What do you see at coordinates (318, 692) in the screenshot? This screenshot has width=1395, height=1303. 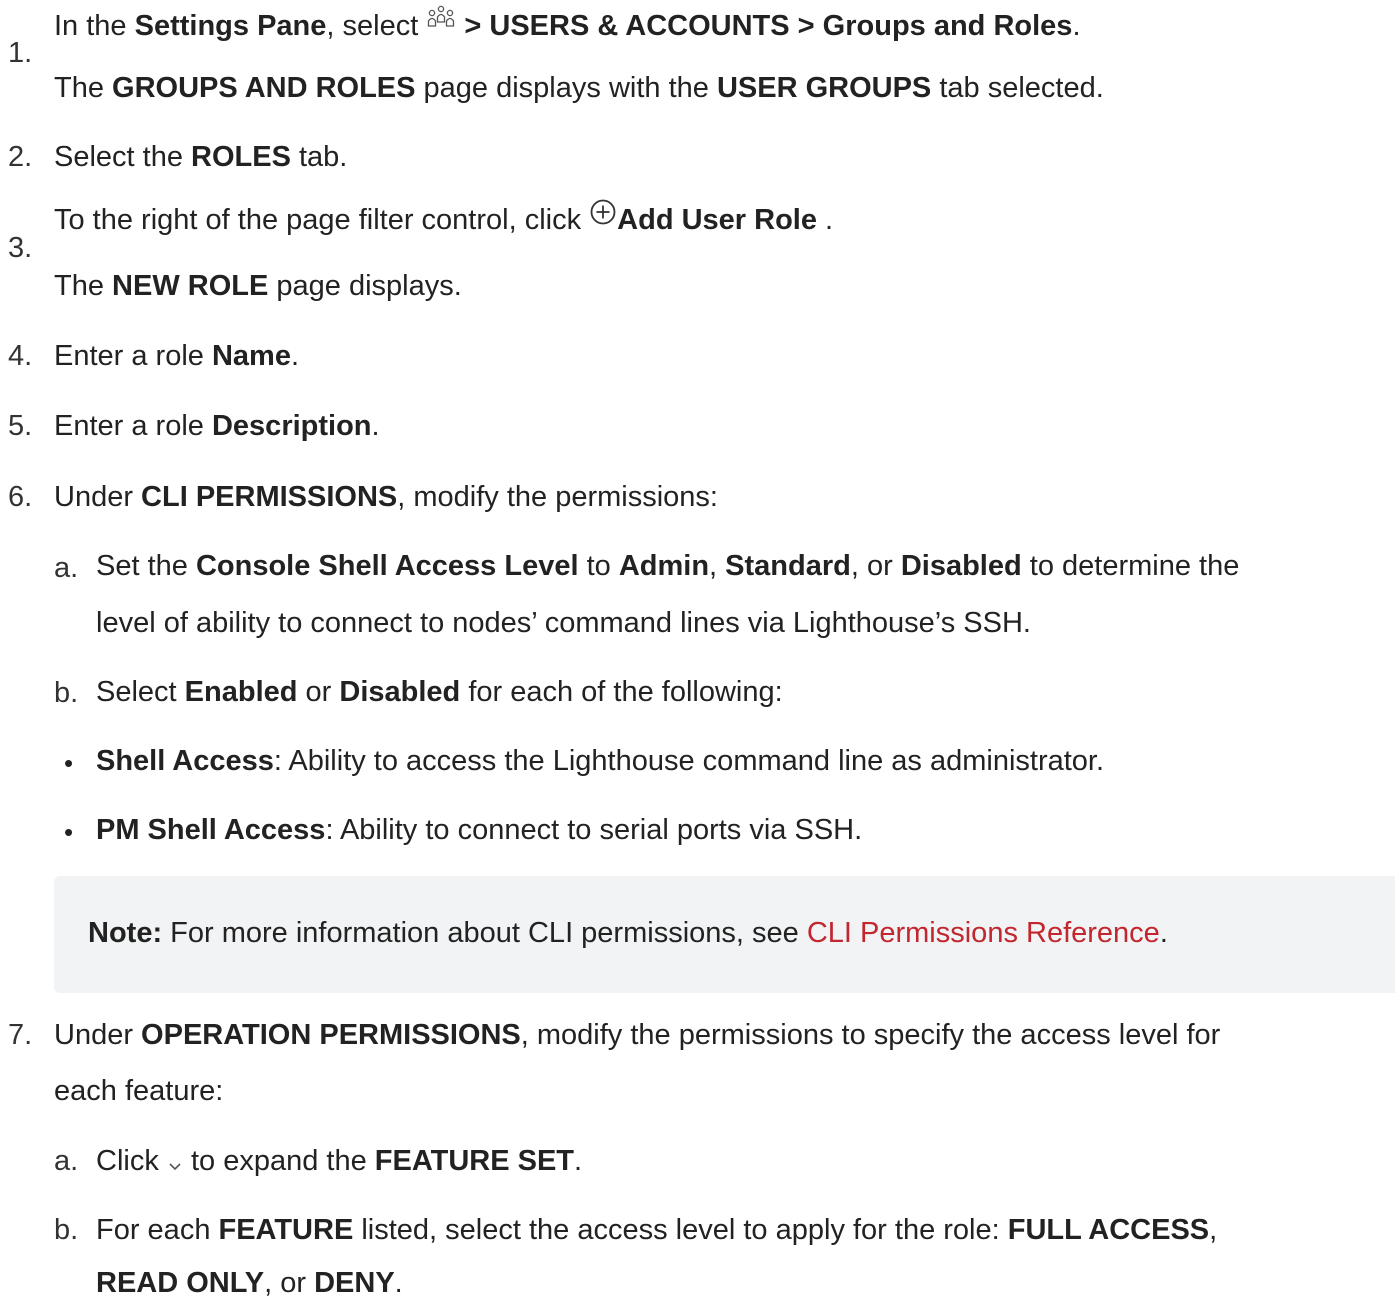 I see `text: or` at bounding box center [318, 692].